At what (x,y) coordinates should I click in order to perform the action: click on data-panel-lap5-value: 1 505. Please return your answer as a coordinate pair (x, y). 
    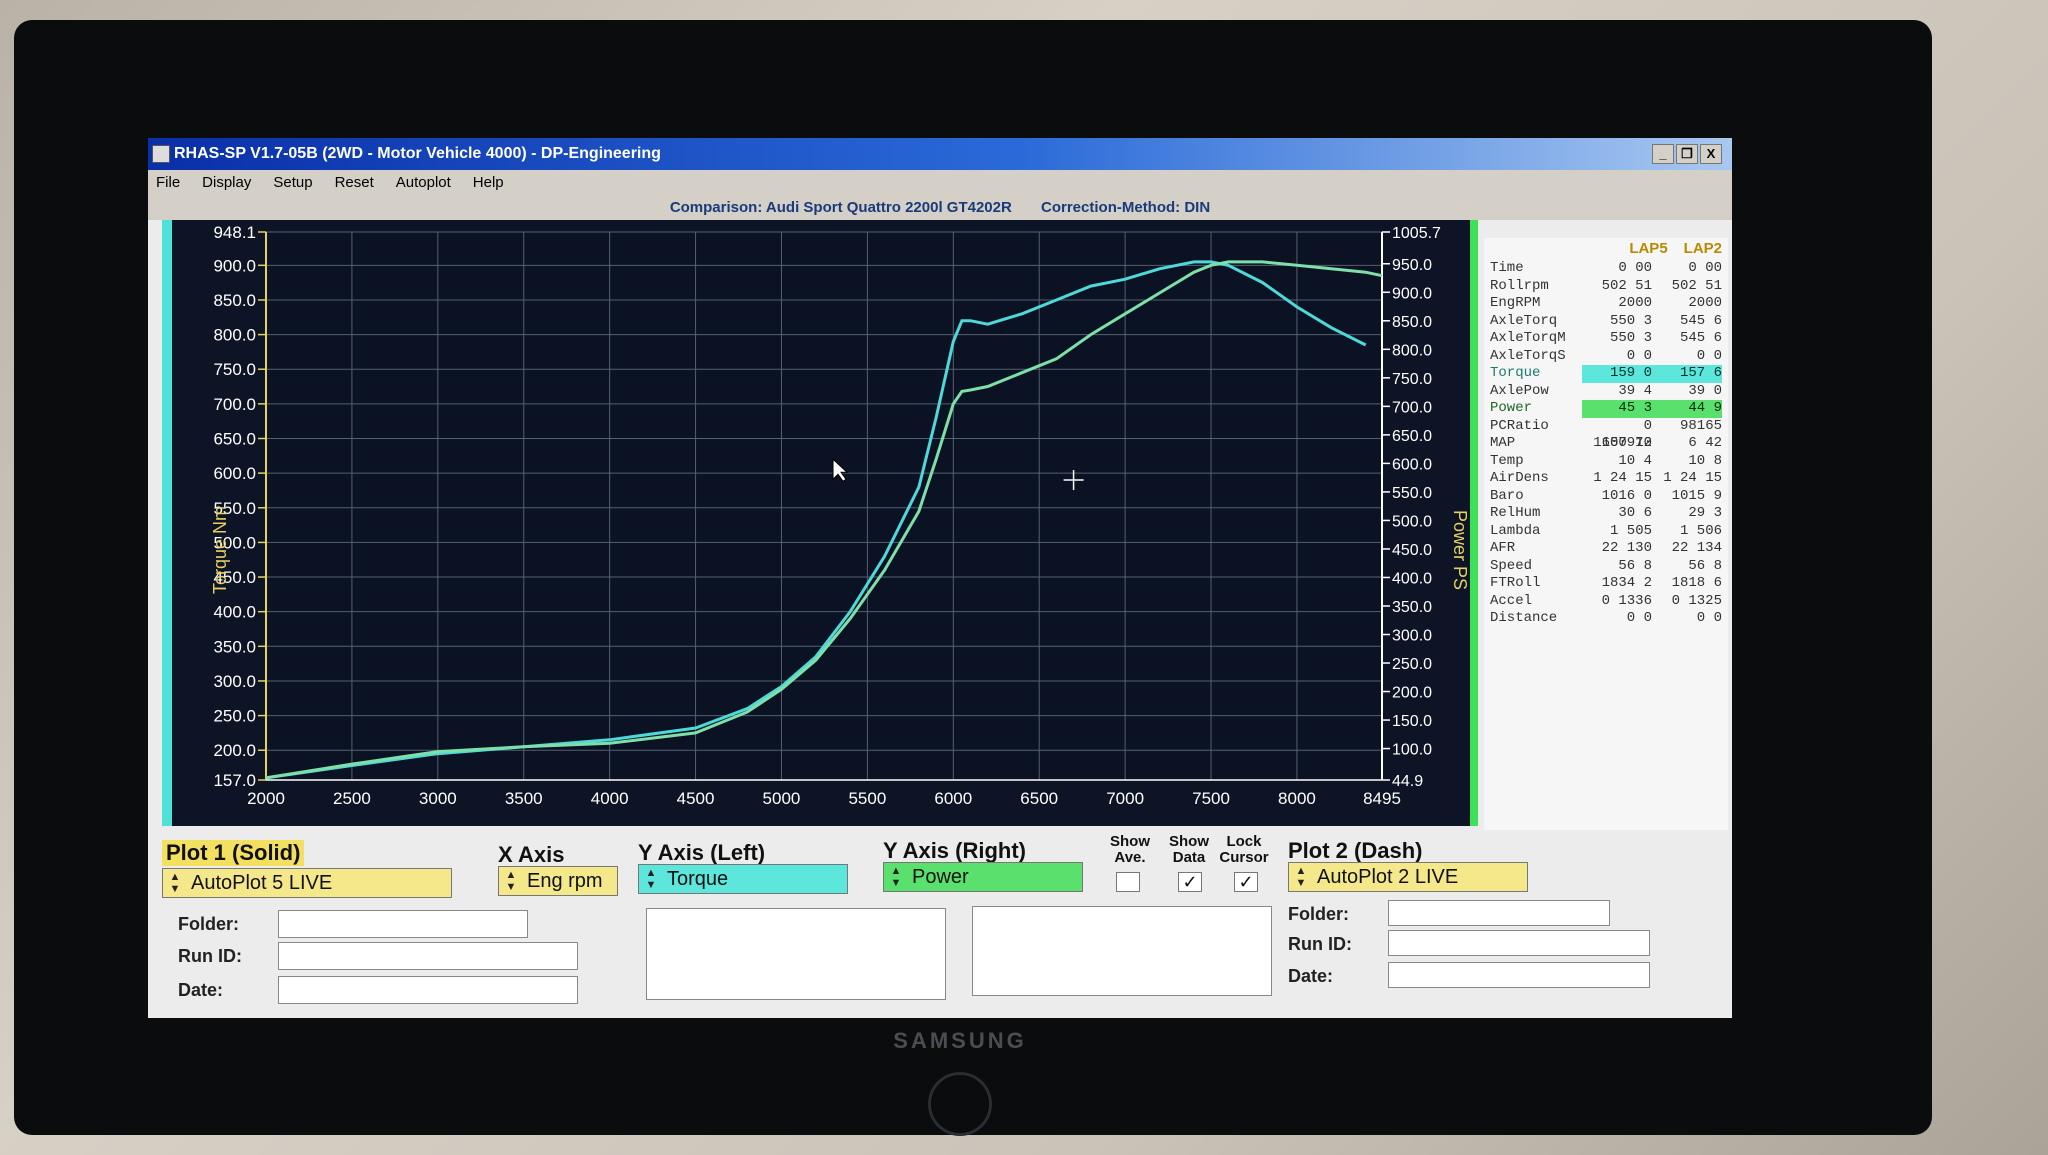
    Looking at the image, I should click on (1630, 530).